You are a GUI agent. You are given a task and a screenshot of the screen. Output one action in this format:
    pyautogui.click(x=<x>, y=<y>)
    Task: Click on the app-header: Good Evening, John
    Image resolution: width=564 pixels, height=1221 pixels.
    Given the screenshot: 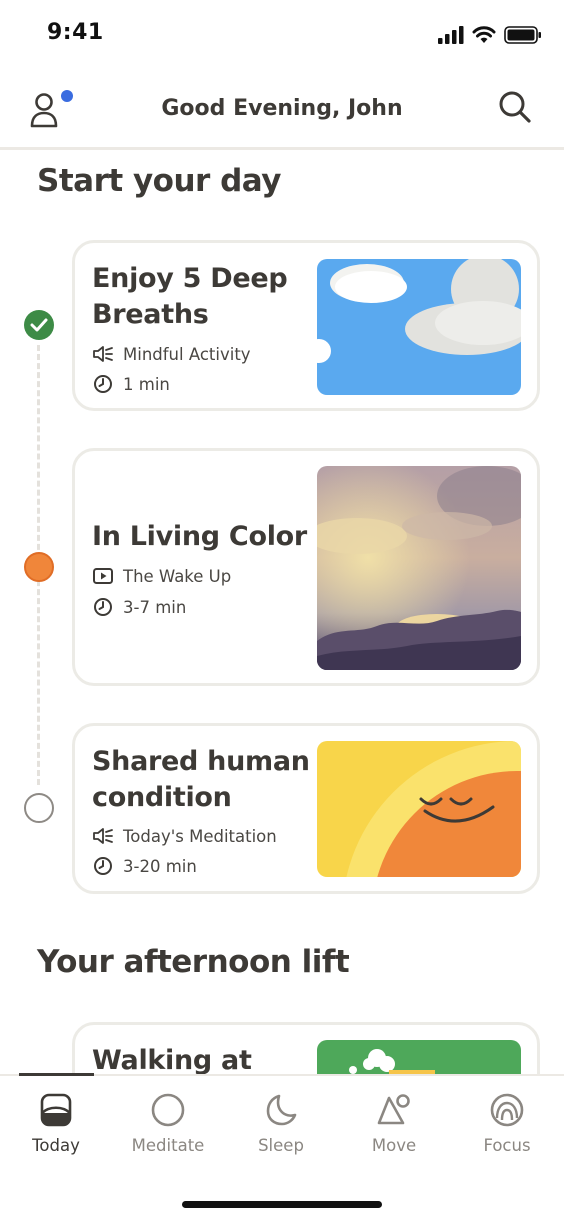 What is the action you would take?
    pyautogui.click(x=282, y=110)
    